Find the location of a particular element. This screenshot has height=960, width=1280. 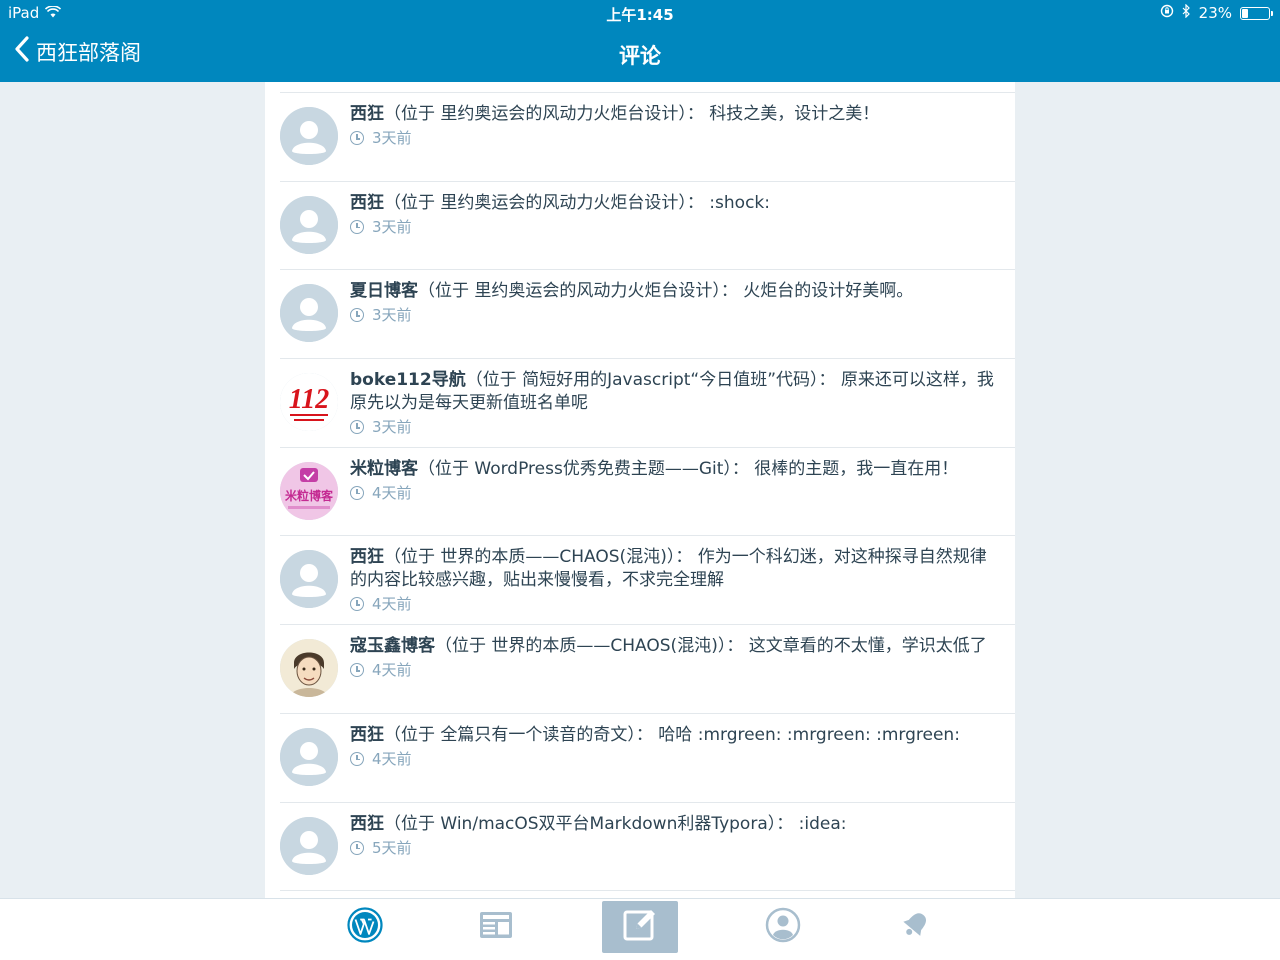

comment-text: 科技之美，设计之美！ is located at coordinates (791, 114).